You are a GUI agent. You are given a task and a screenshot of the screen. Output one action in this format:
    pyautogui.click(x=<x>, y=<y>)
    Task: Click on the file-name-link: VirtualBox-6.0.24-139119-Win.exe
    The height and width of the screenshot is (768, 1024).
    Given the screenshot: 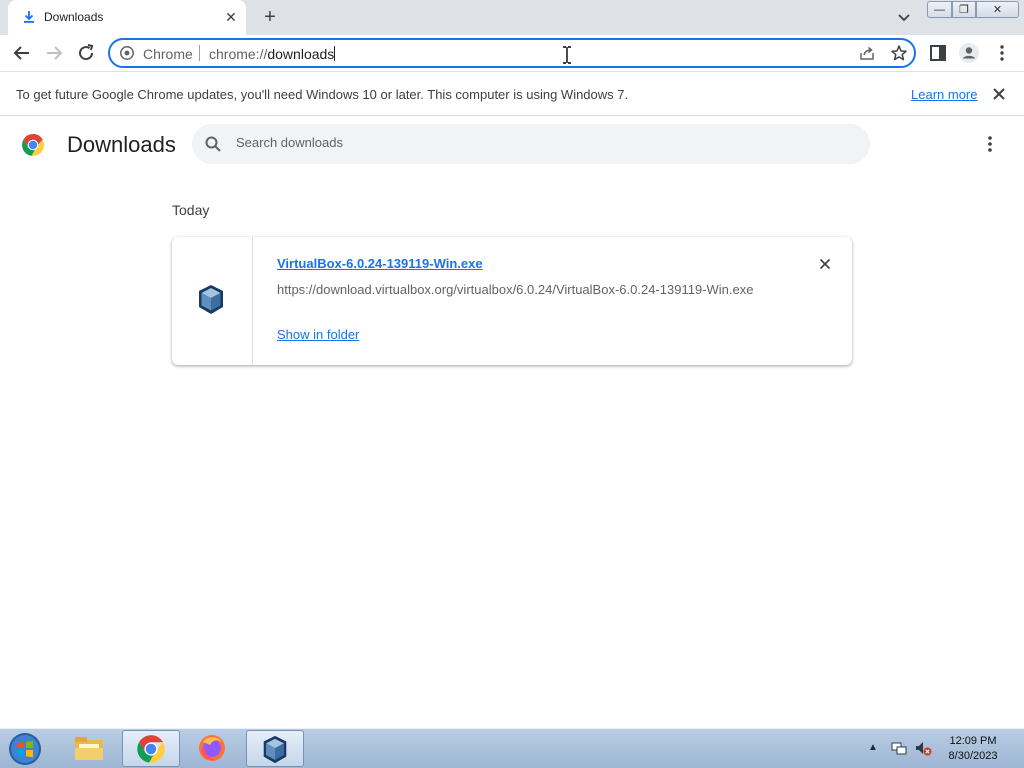 What is the action you would take?
    pyautogui.click(x=380, y=263)
    